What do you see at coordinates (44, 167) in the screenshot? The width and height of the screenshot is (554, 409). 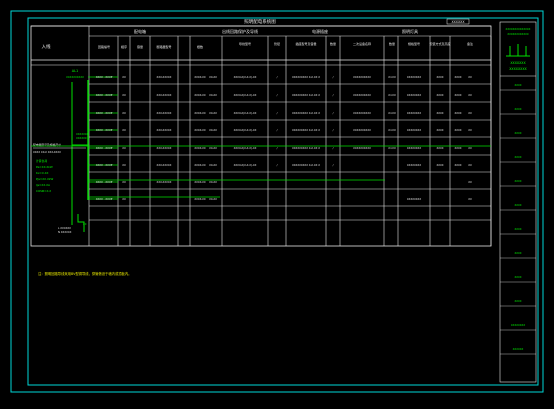 I see `calc-line: Pe=XX.XkW` at bounding box center [44, 167].